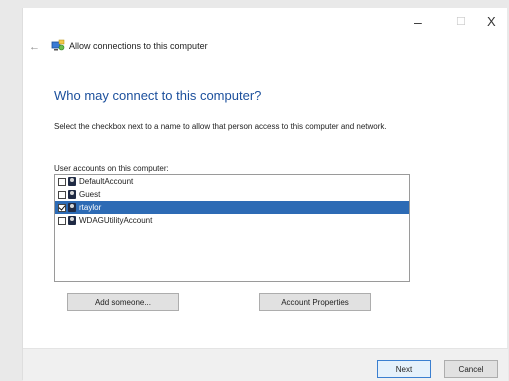 The height and width of the screenshot is (381, 509). What do you see at coordinates (106, 181) in the screenshot?
I see `account-name: DefaultAccount` at bounding box center [106, 181].